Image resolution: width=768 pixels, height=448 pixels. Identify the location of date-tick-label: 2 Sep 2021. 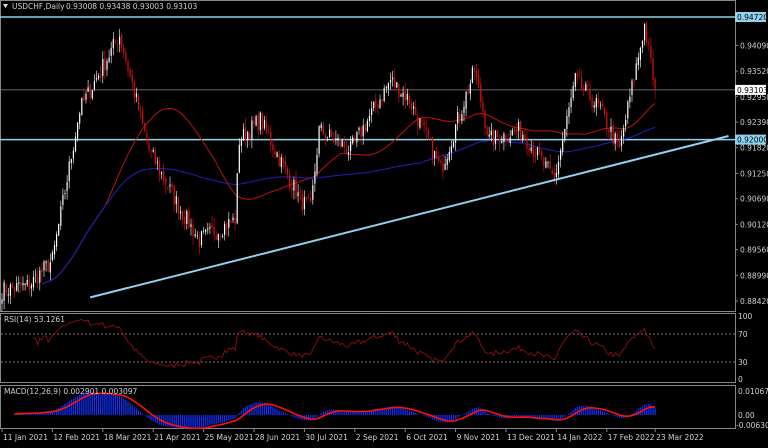
(377, 437).